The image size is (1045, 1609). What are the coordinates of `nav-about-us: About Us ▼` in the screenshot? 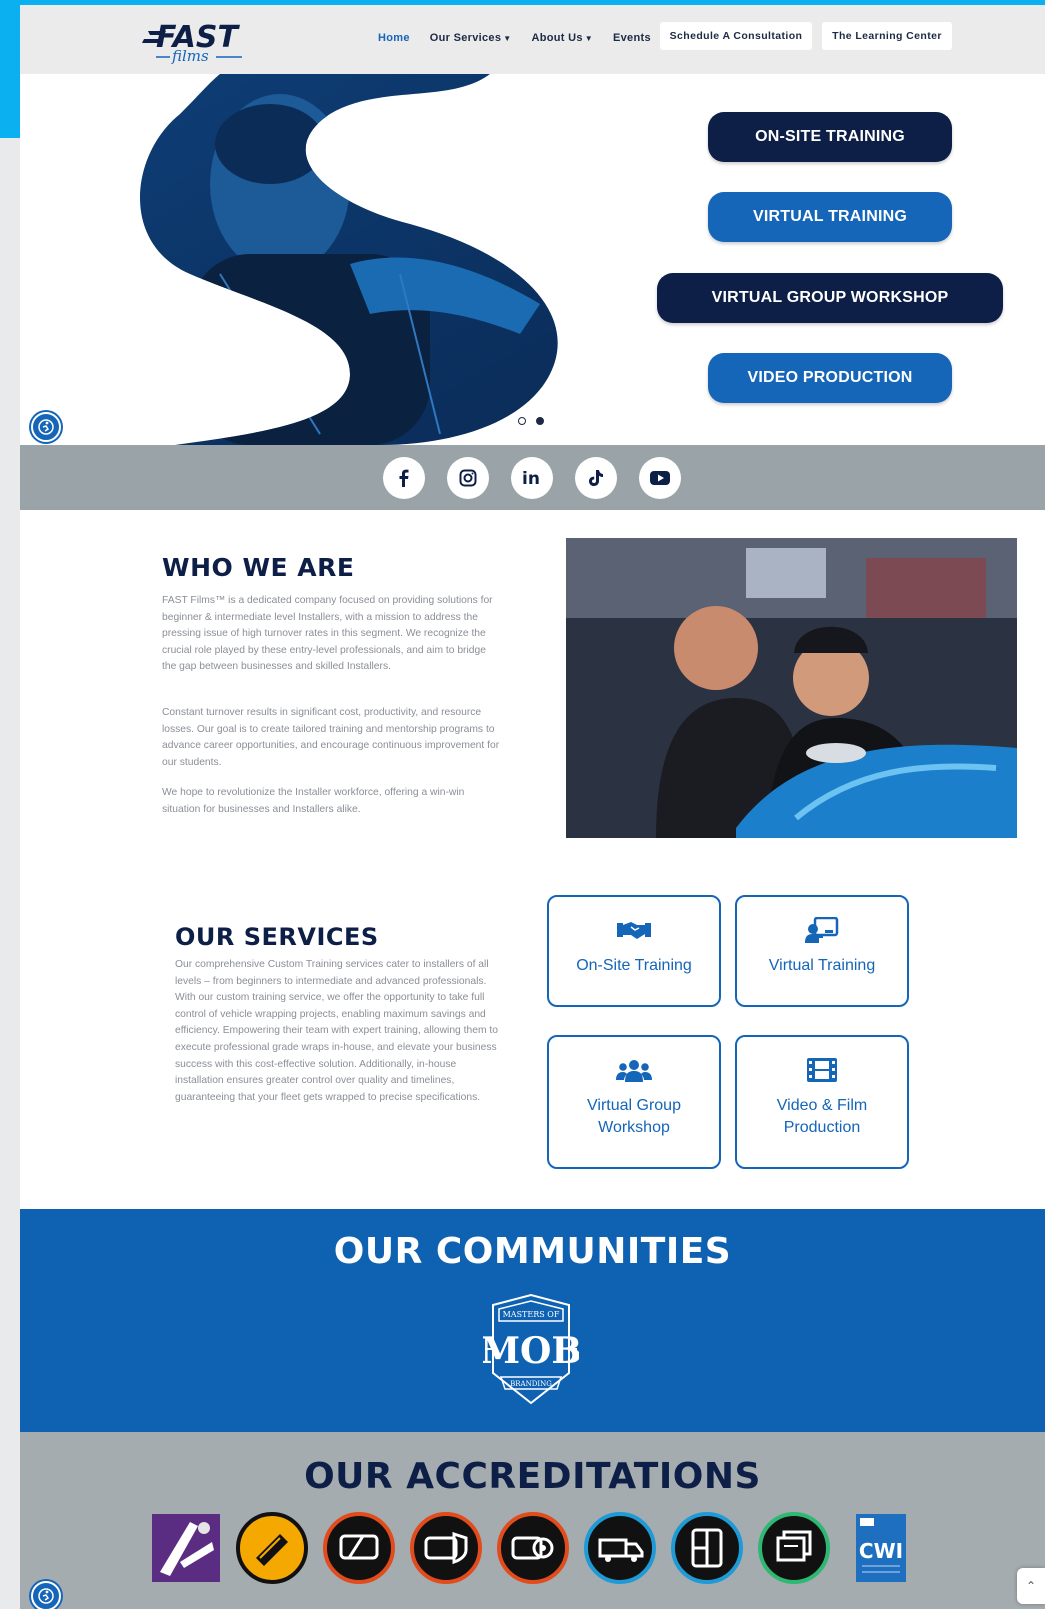 It's located at (562, 38).